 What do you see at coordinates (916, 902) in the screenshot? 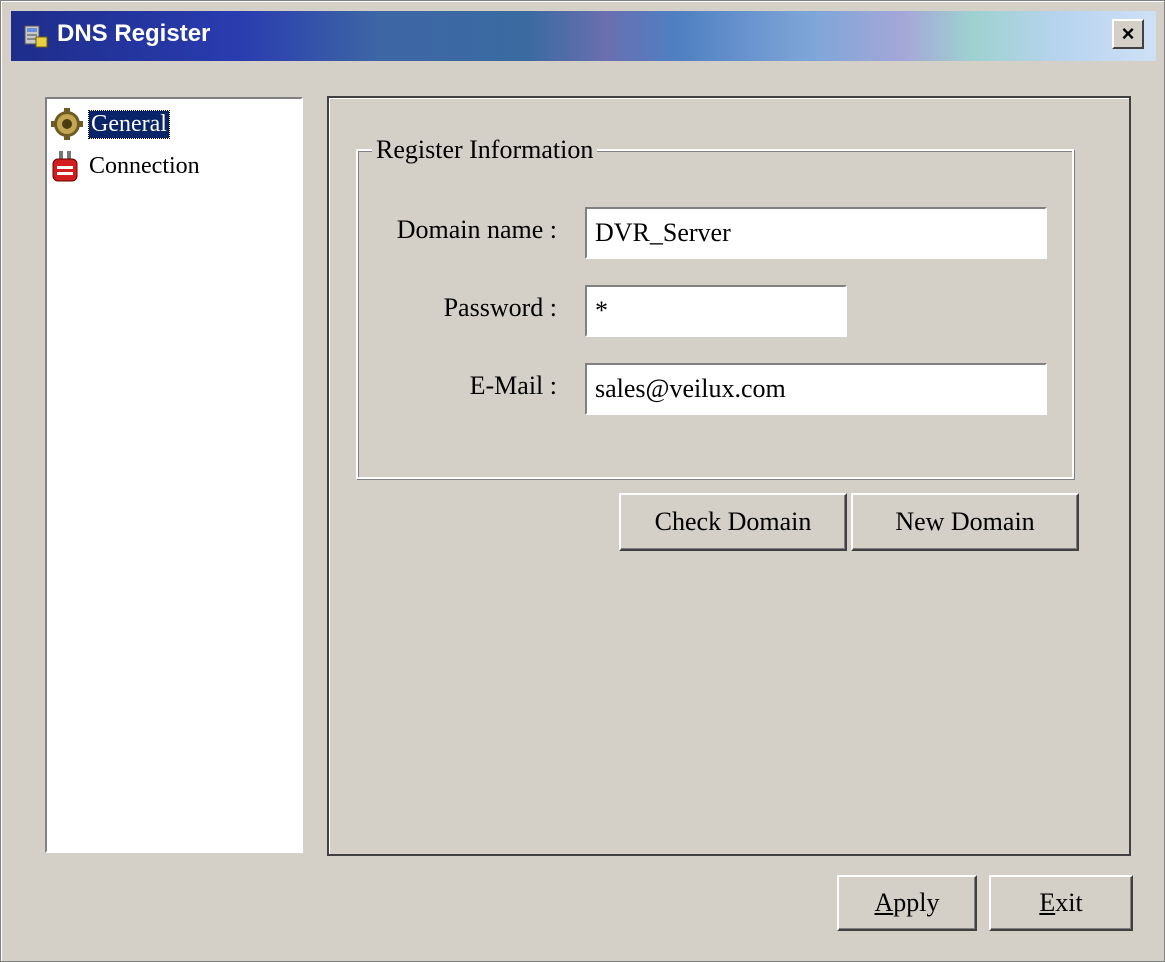
I see `apply-label: pply` at bounding box center [916, 902].